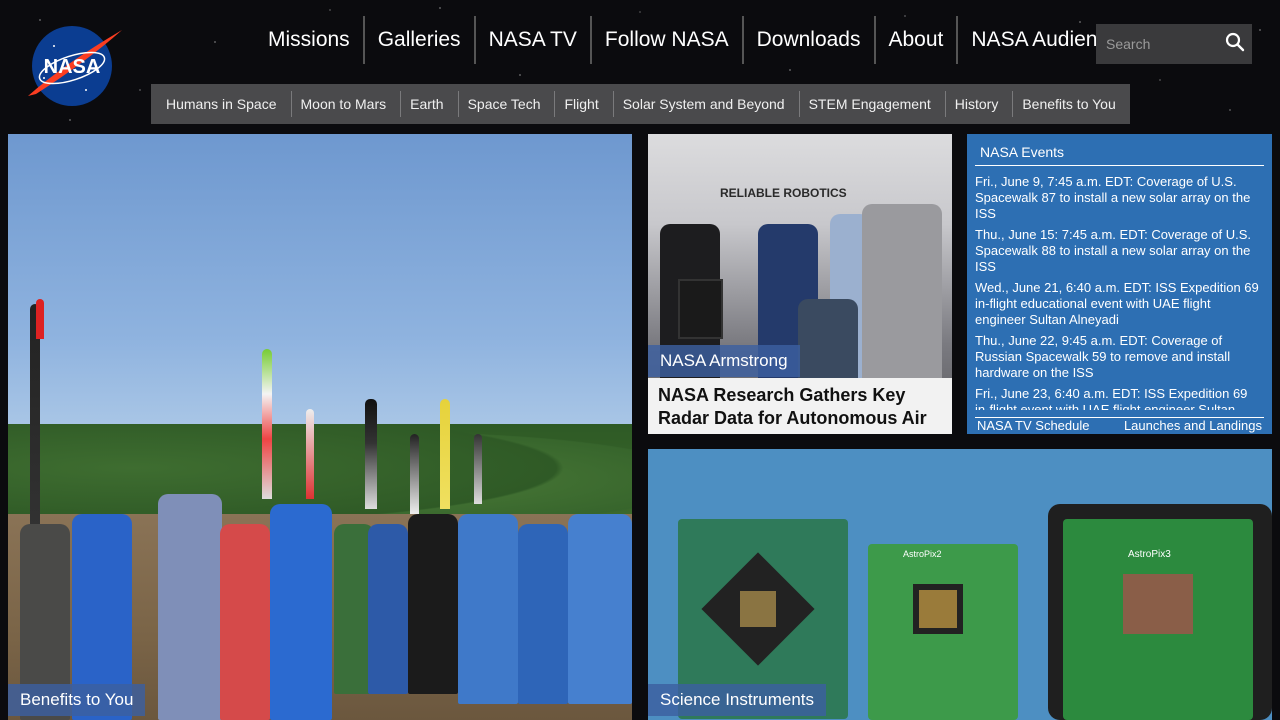  Describe the element at coordinates (1119, 155) in the screenshot. I see `events-title: NASA Events` at that location.